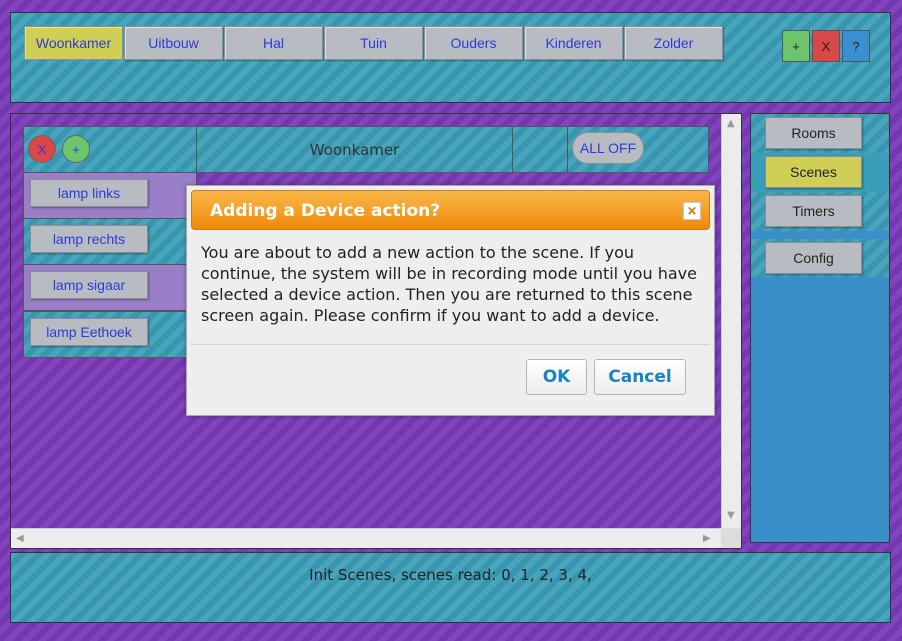 This screenshot has width=902, height=641. I want to click on scene-title-cell: Woonkamer, so click(354, 149).